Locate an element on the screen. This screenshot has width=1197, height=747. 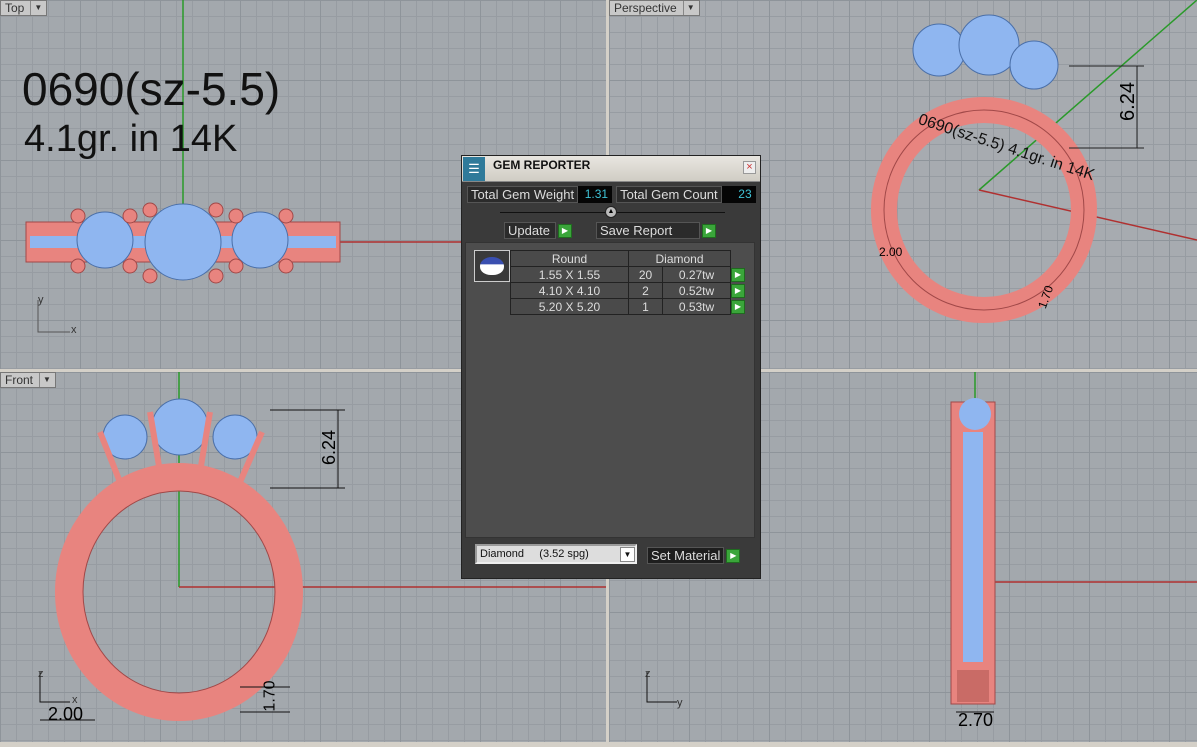
table-row: 4.10 X 4.10 2 0.52tw ▶ is located at coordinates (628, 290).